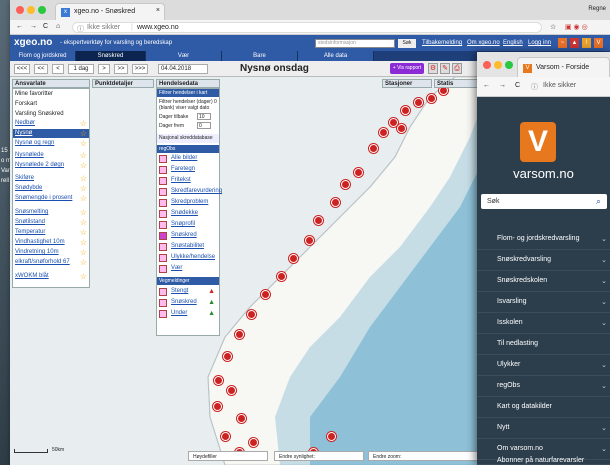 The image size is (610, 465). Describe the element at coordinates (543, 239) in the screenshot. I see `menu-item: Flom- og jordskredvarsling ⌄` at that location.